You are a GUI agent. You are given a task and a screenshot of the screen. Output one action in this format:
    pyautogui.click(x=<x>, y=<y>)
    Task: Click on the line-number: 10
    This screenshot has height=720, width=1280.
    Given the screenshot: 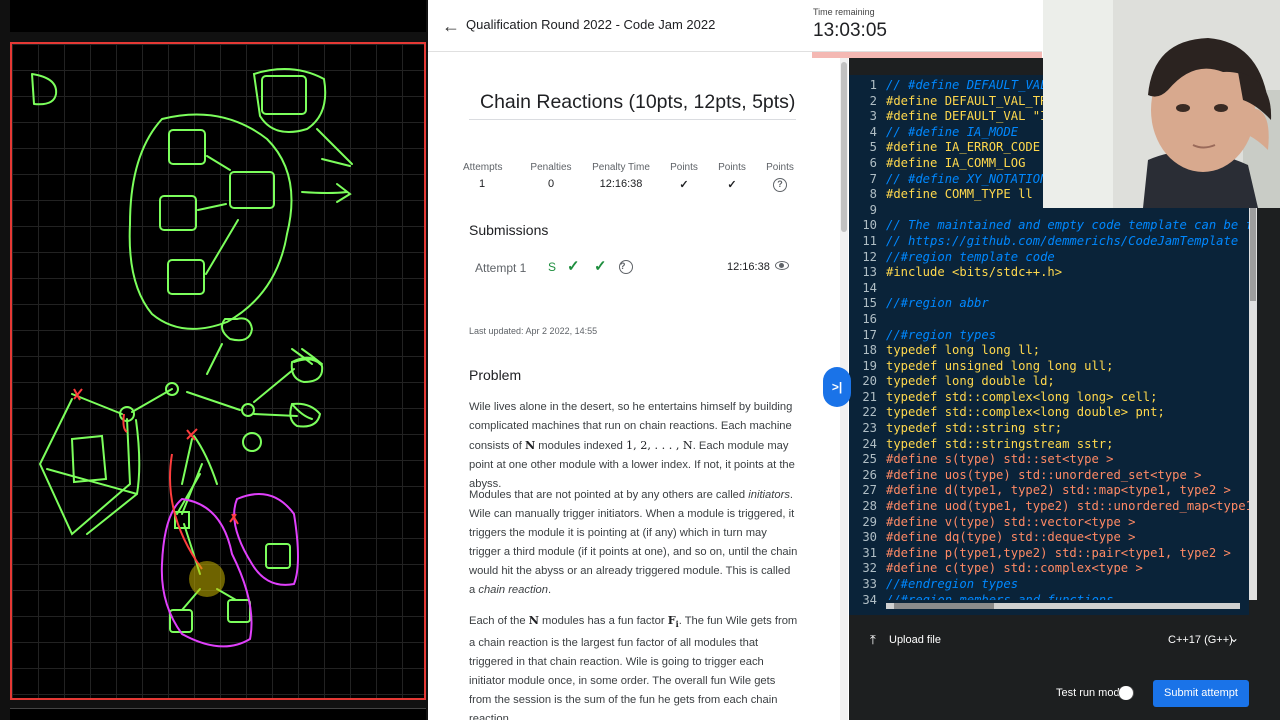 What is the action you would take?
    pyautogui.click(x=869, y=225)
    